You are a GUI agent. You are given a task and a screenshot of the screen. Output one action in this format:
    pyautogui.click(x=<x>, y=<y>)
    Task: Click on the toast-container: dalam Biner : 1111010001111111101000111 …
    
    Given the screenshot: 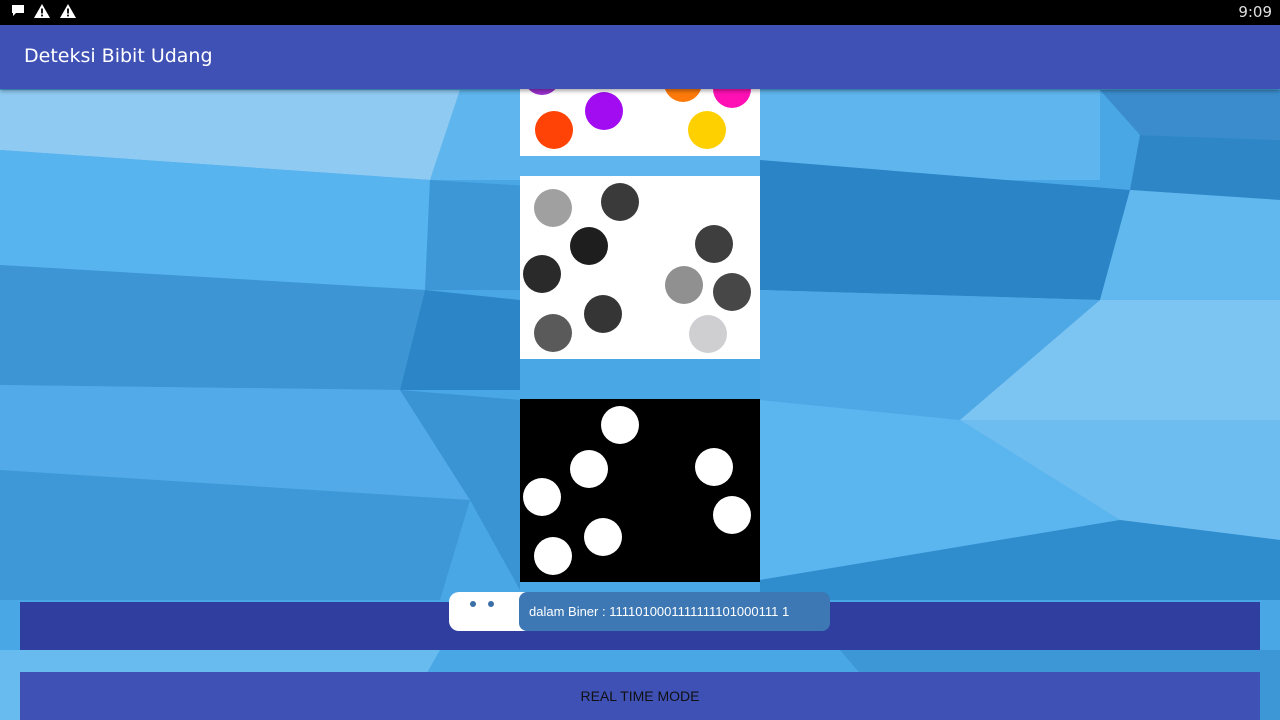 What is the action you would take?
    pyautogui.click(x=639, y=611)
    